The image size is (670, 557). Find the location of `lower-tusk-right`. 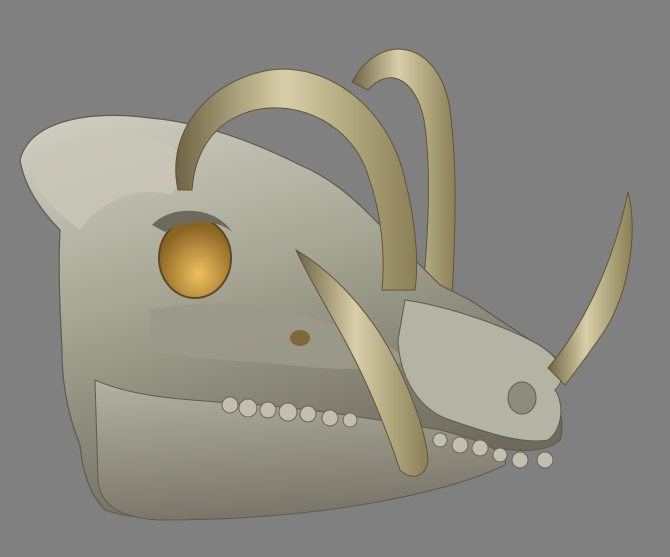

lower-tusk-right is located at coordinates (590, 288).